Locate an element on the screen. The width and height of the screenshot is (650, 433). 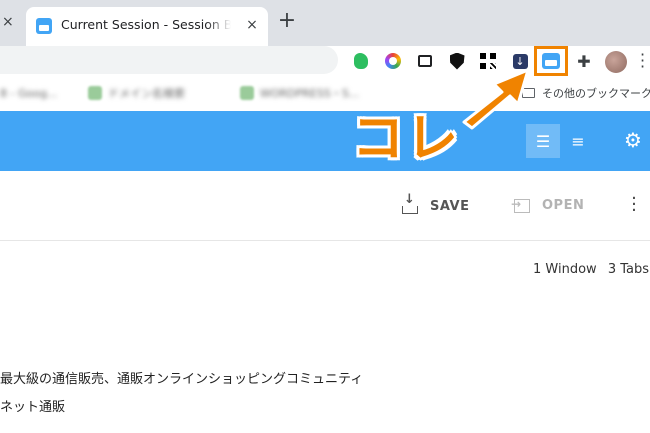
session-buddy-favicon-icon is located at coordinates (44, 26).